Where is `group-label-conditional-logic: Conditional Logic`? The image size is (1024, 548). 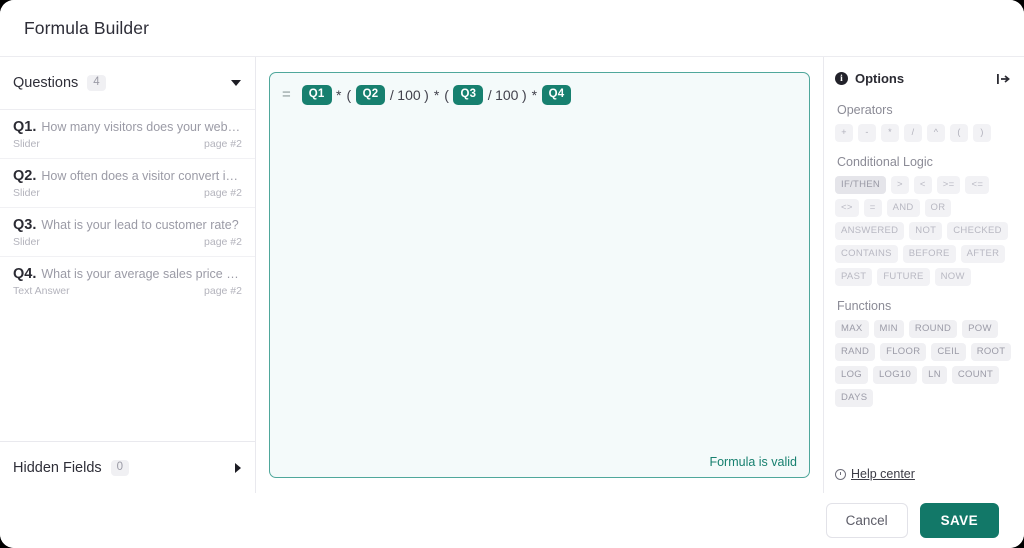
group-label-conditional-logic: Conditional Logic is located at coordinates (885, 161).